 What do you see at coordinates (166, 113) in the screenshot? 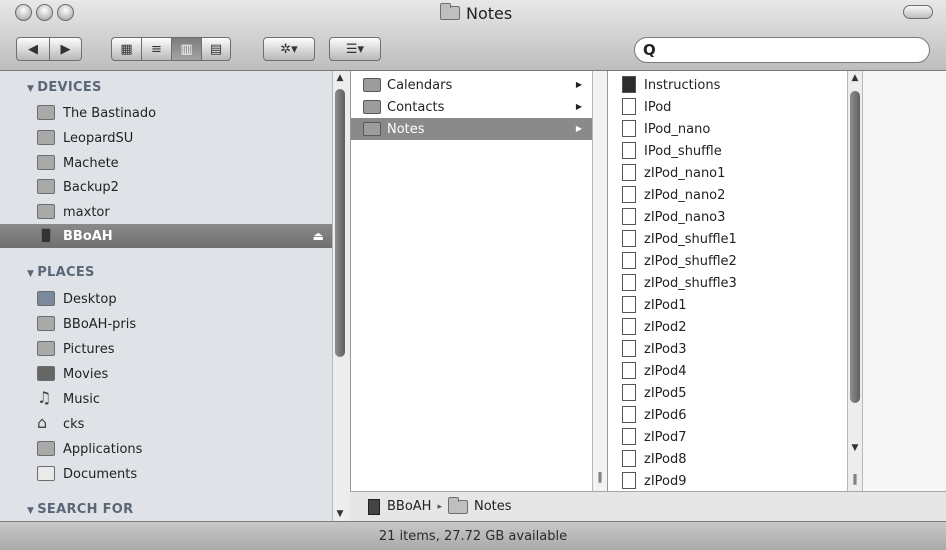
I see `sidebar-item-the-bastinado: The Bastinado` at bounding box center [166, 113].